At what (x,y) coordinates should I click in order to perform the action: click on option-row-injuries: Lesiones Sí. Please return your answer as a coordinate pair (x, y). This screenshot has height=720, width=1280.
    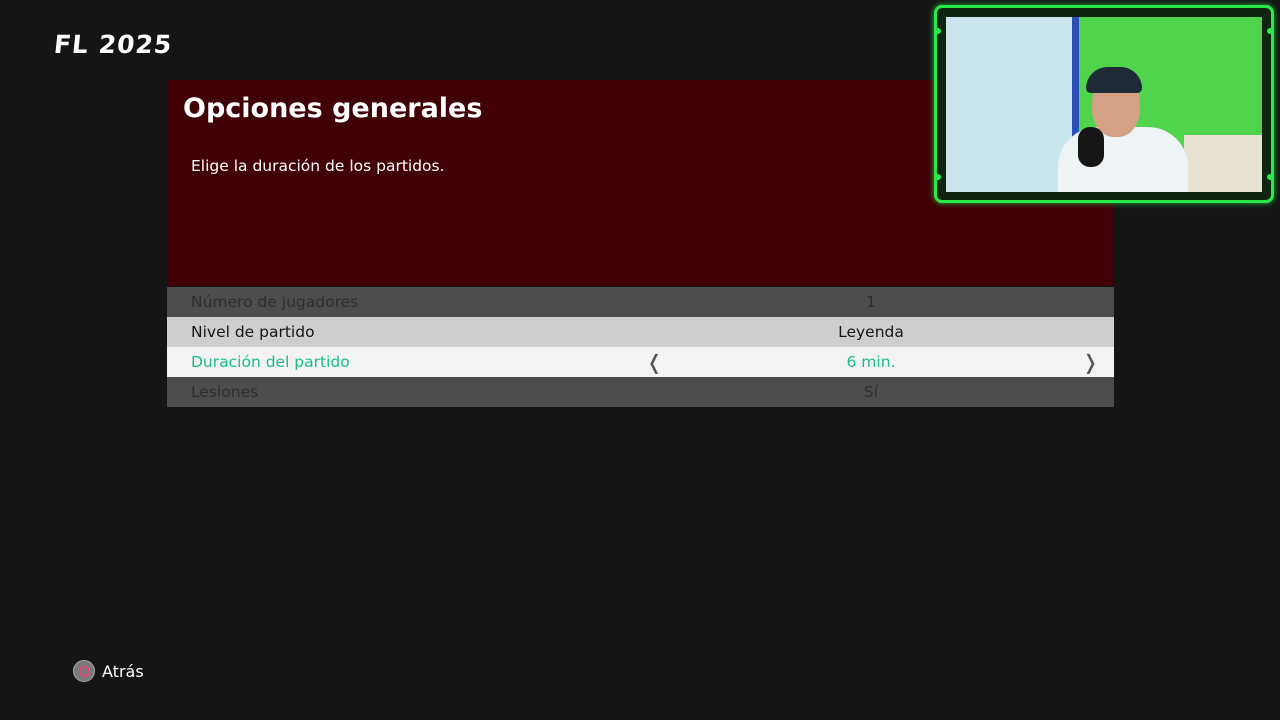
    Looking at the image, I should click on (640, 392).